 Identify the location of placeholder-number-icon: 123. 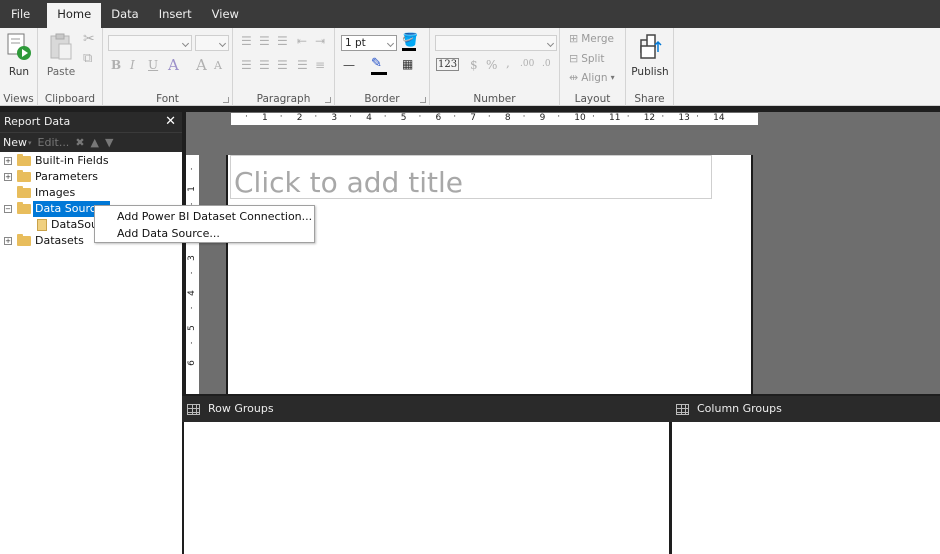
(447, 64).